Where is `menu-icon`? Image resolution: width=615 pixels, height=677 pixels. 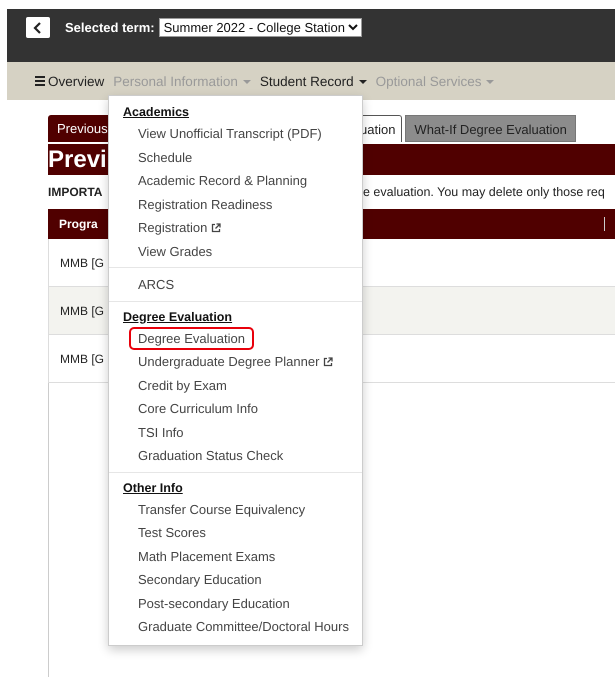
menu-icon is located at coordinates (40, 81).